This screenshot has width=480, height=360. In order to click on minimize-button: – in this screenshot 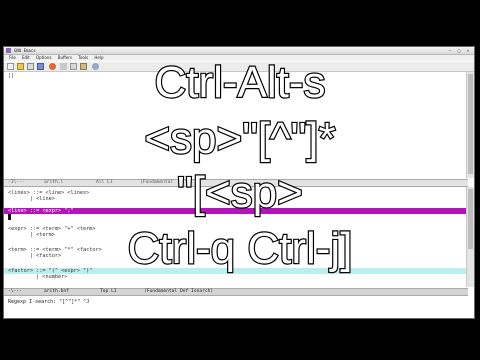, I will do `click(450, 50)`.